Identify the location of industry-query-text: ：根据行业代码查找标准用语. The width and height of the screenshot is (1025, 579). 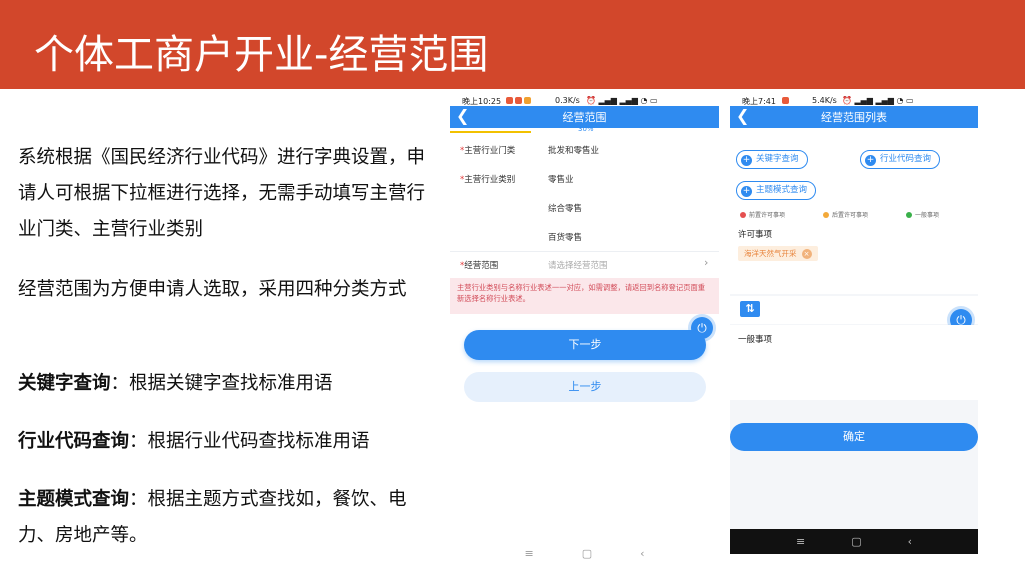
(249, 441).